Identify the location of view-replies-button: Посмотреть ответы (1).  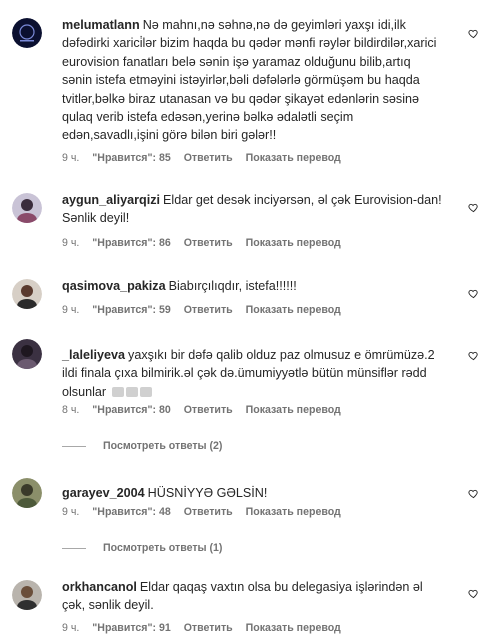
(142, 548).